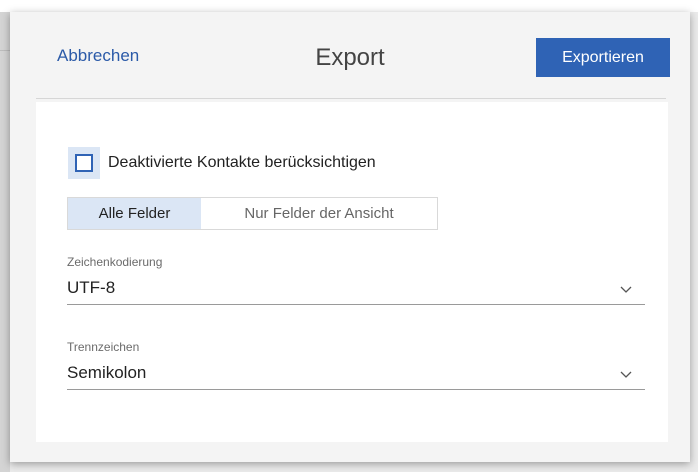 This screenshot has height=472, width=698. I want to click on cancel-button: Abbrechen, so click(98, 56).